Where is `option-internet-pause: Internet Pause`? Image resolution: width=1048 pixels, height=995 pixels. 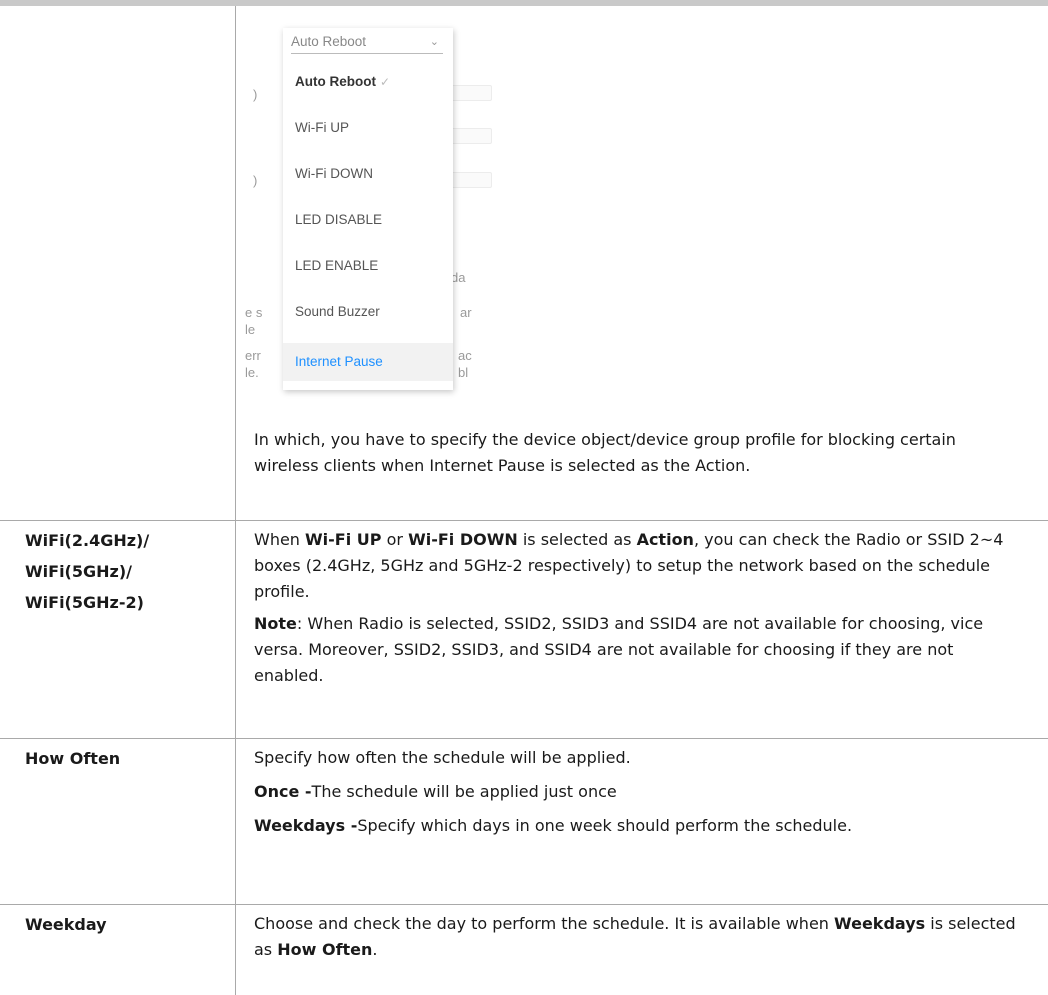 option-internet-pause: Internet Pause is located at coordinates (368, 362).